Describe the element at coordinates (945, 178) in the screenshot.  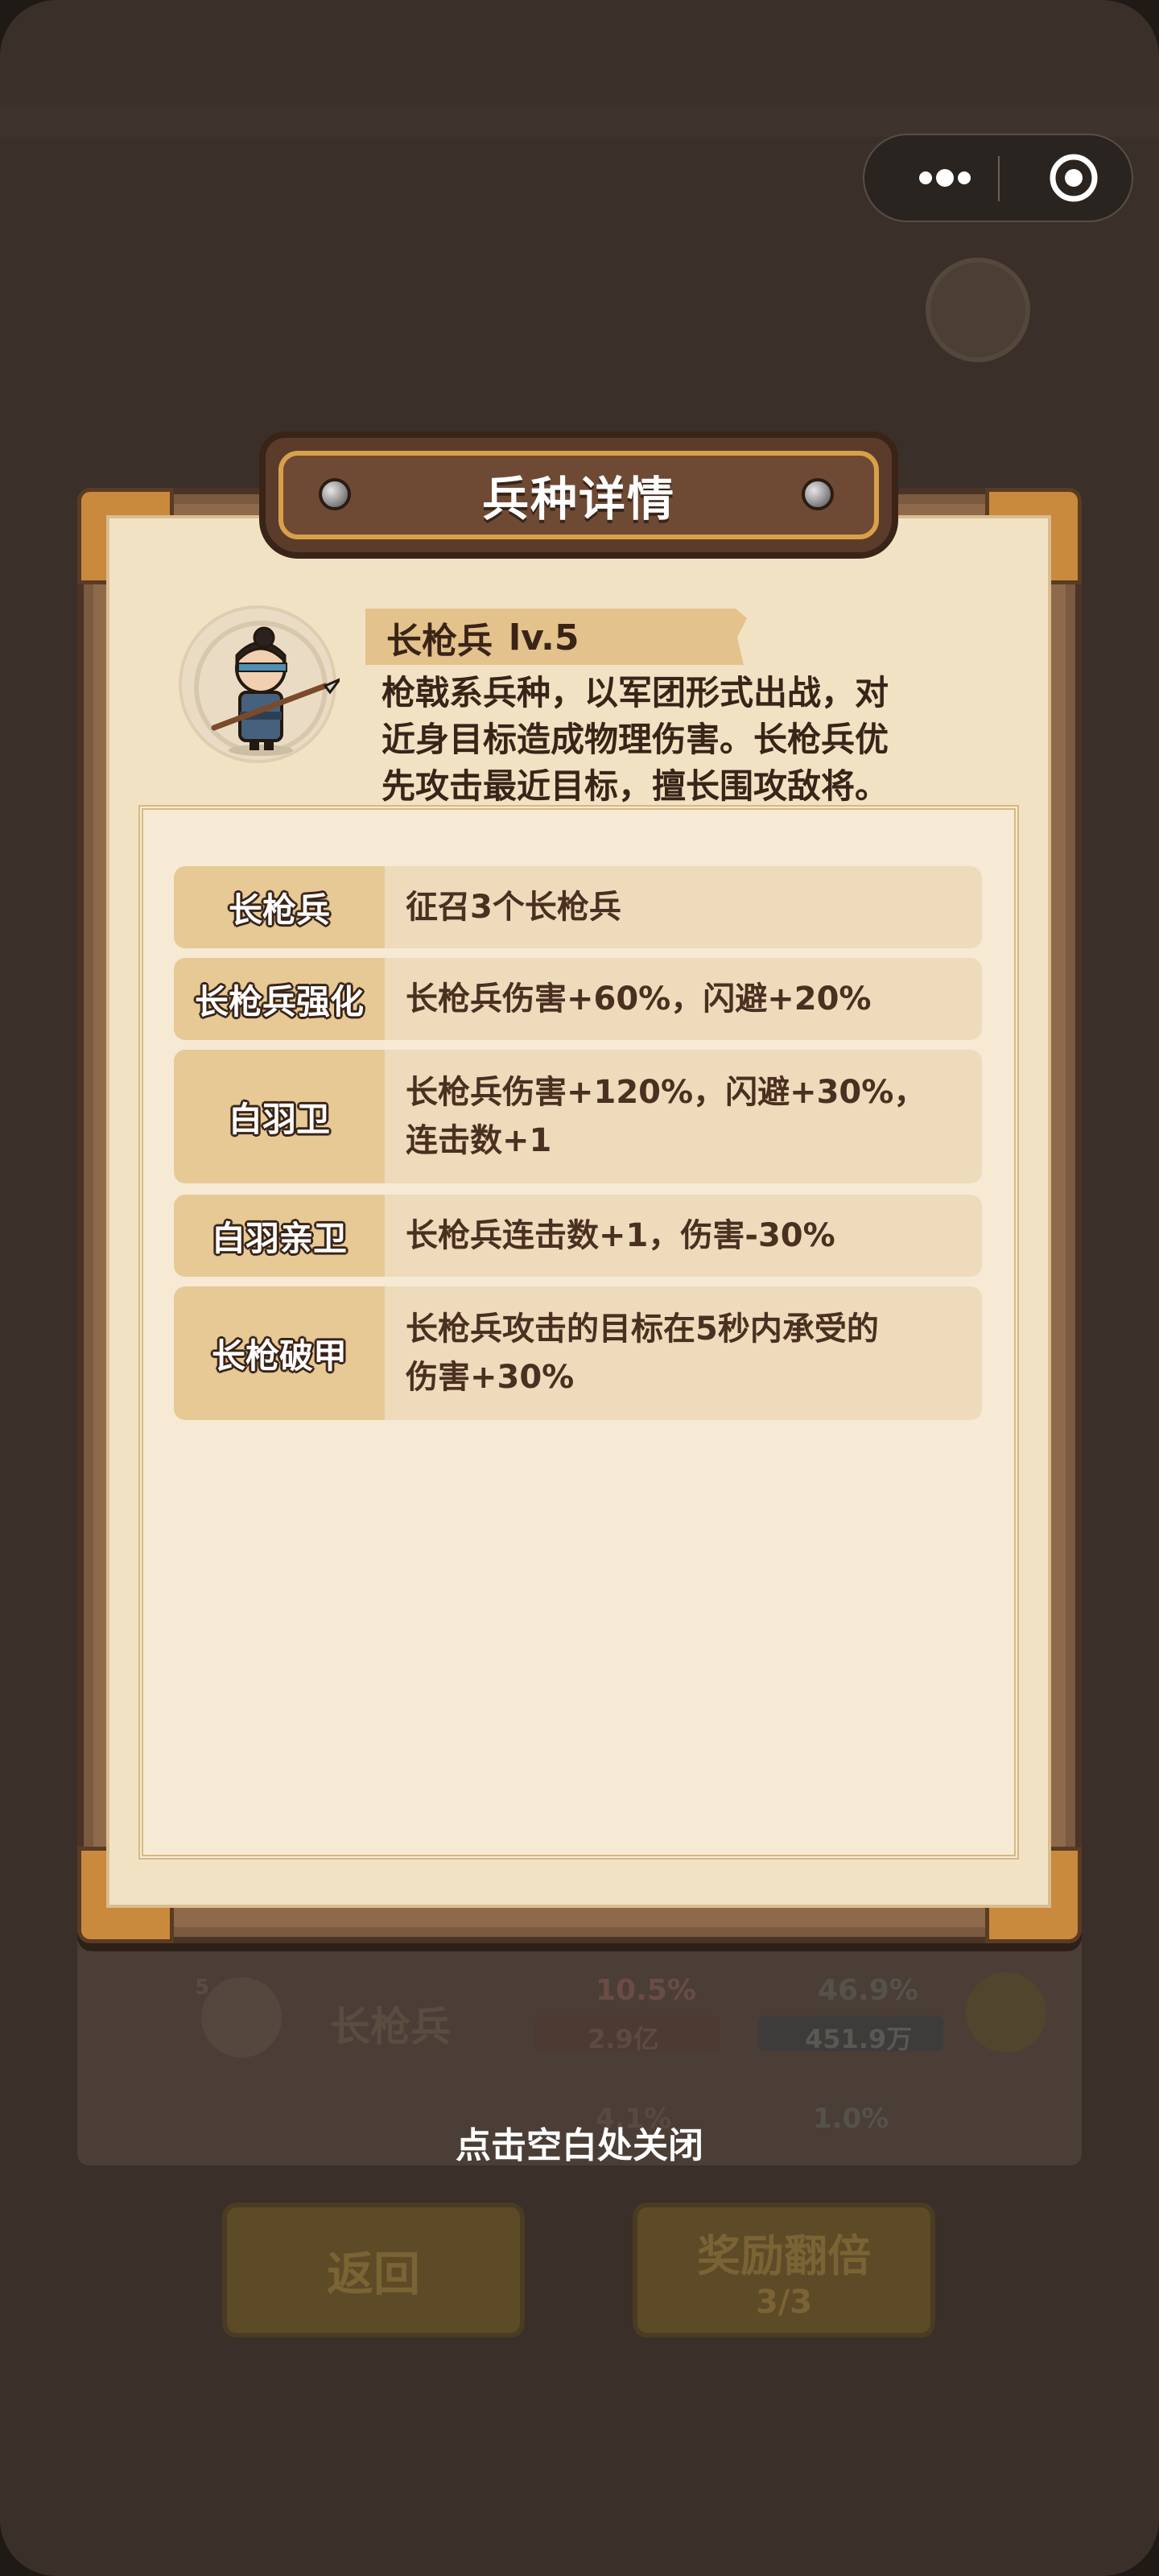
I see `more-dots-icon` at that location.